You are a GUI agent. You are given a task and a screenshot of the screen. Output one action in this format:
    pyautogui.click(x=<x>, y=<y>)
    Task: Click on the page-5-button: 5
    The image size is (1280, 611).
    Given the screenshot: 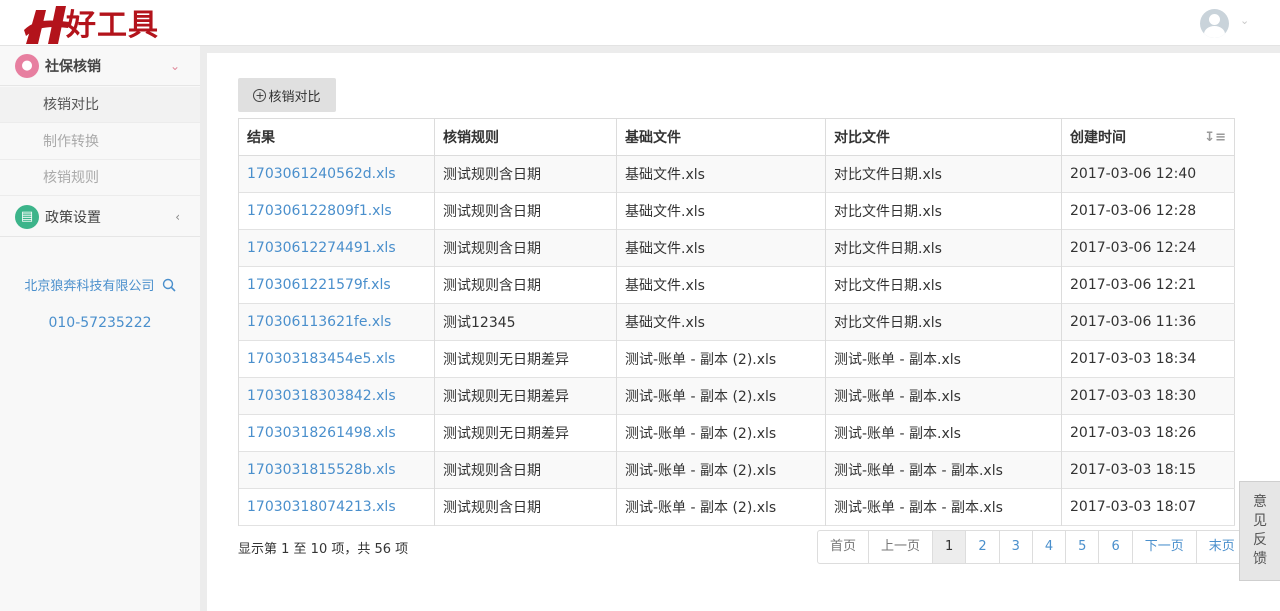 What is the action you would take?
    pyautogui.click(x=1081, y=547)
    